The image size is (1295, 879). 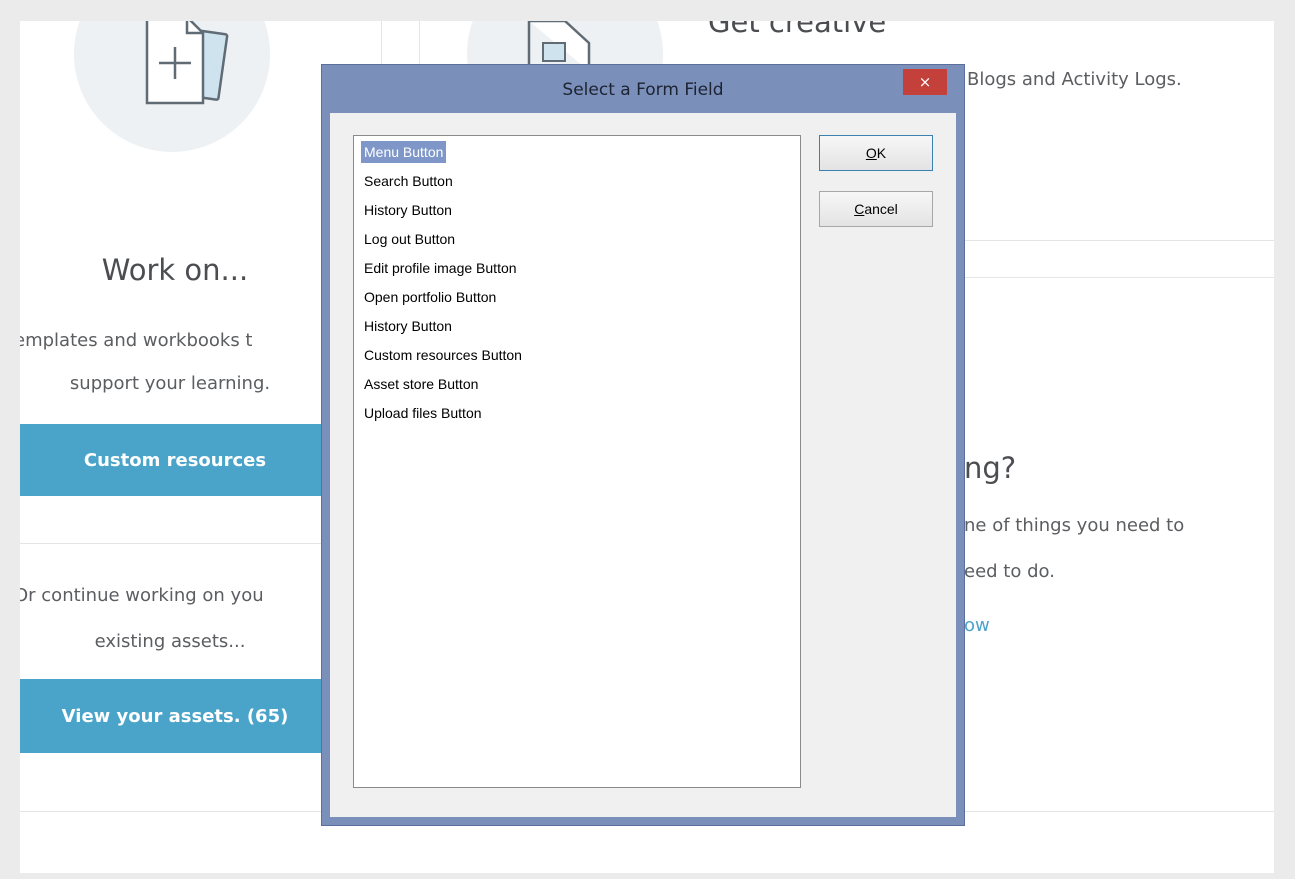 What do you see at coordinates (580, 358) in the screenshot?
I see `list-item: Custom resources Button` at bounding box center [580, 358].